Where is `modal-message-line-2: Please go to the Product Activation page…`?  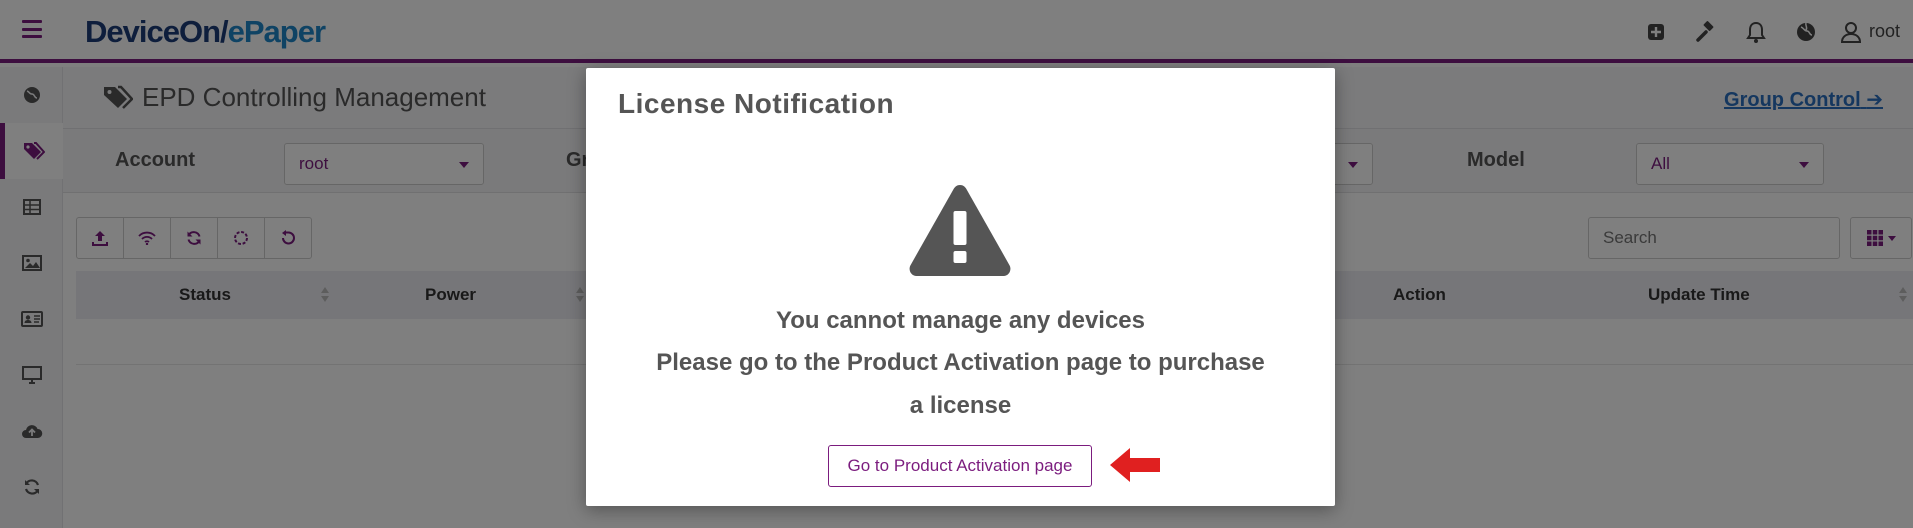 modal-message-line-2: Please go to the Product Activation page… is located at coordinates (960, 362).